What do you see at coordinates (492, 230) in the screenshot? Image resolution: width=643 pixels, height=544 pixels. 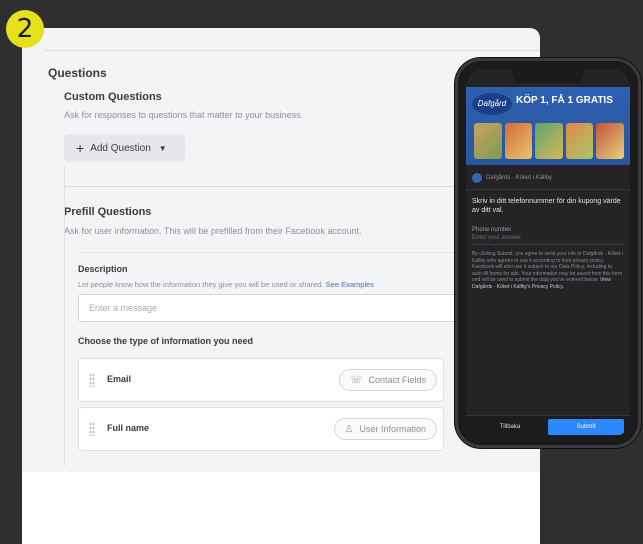 I see `phone-number-label: Phone number` at bounding box center [492, 230].